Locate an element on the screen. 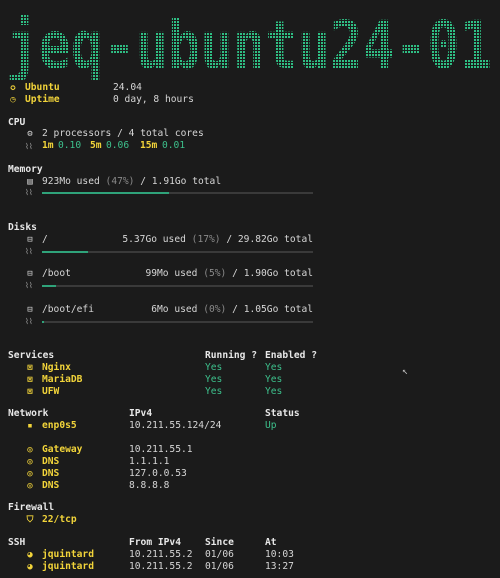 The width and height of the screenshot is (500, 578). memory-heading: Memory is located at coordinates (25, 169).